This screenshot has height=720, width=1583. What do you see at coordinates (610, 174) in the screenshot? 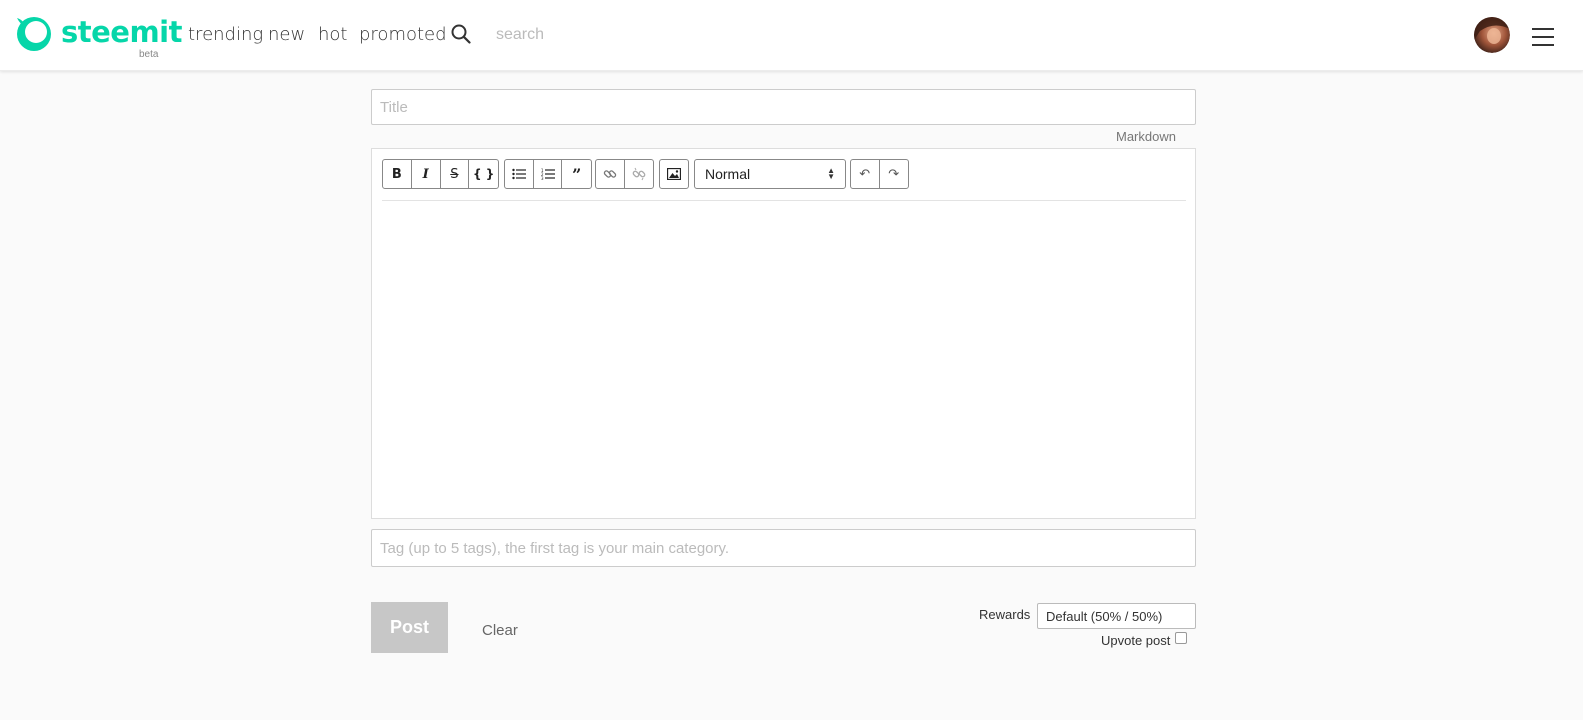
I see `link-icon` at bounding box center [610, 174].